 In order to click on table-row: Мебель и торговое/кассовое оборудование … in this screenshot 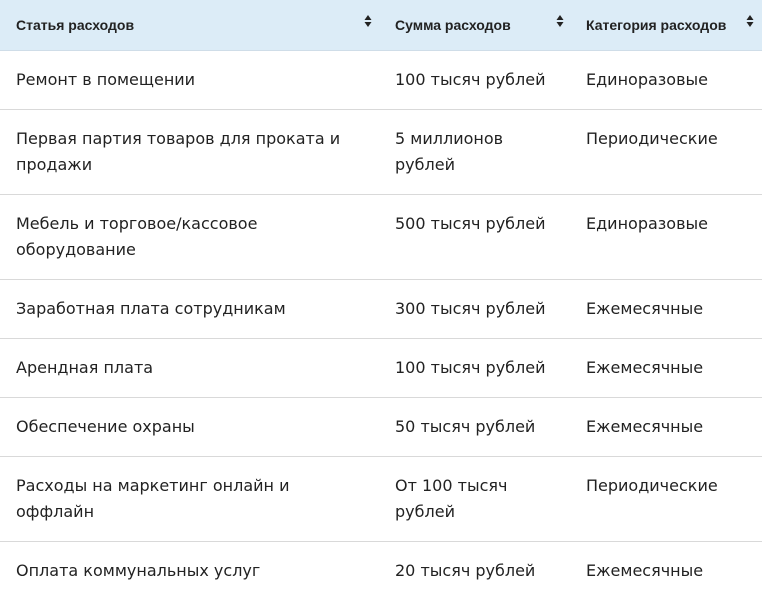, I will do `click(381, 237)`.